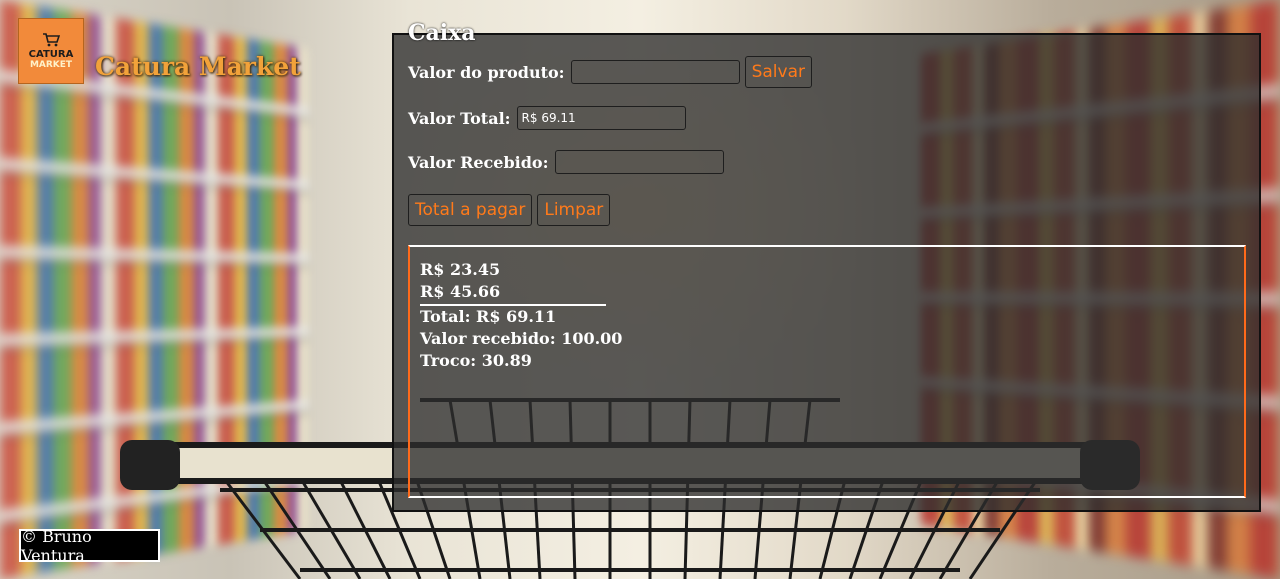 Image resolution: width=1280 pixels, height=579 pixels. What do you see at coordinates (459, 118) in the screenshot?
I see `total-value-label: Valor Total:` at bounding box center [459, 118].